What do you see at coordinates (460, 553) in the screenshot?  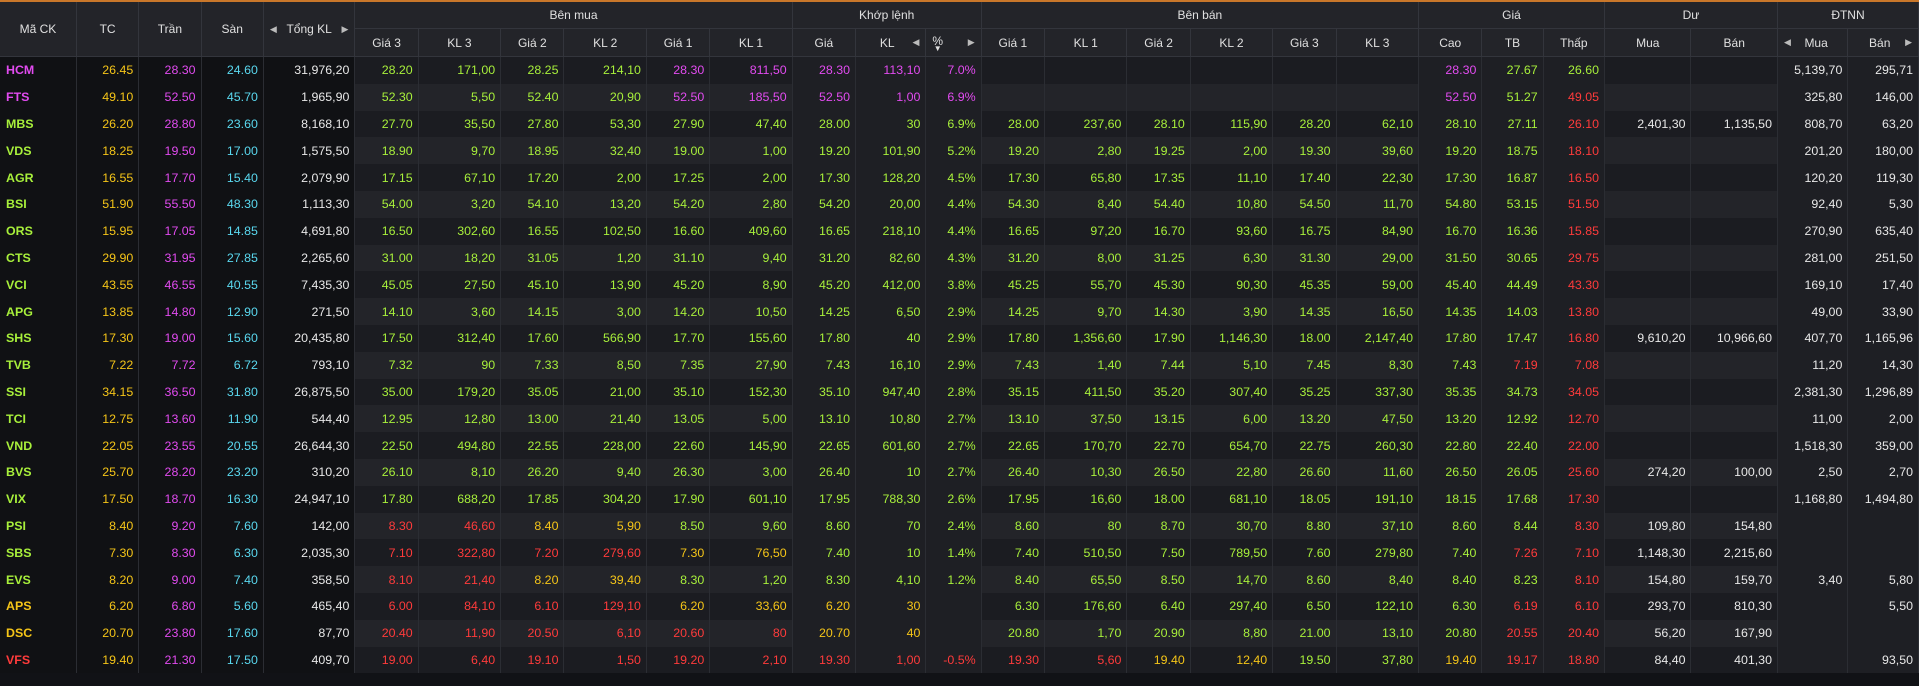 I see `buy-cell: 322,80` at bounding box center [460, 553].